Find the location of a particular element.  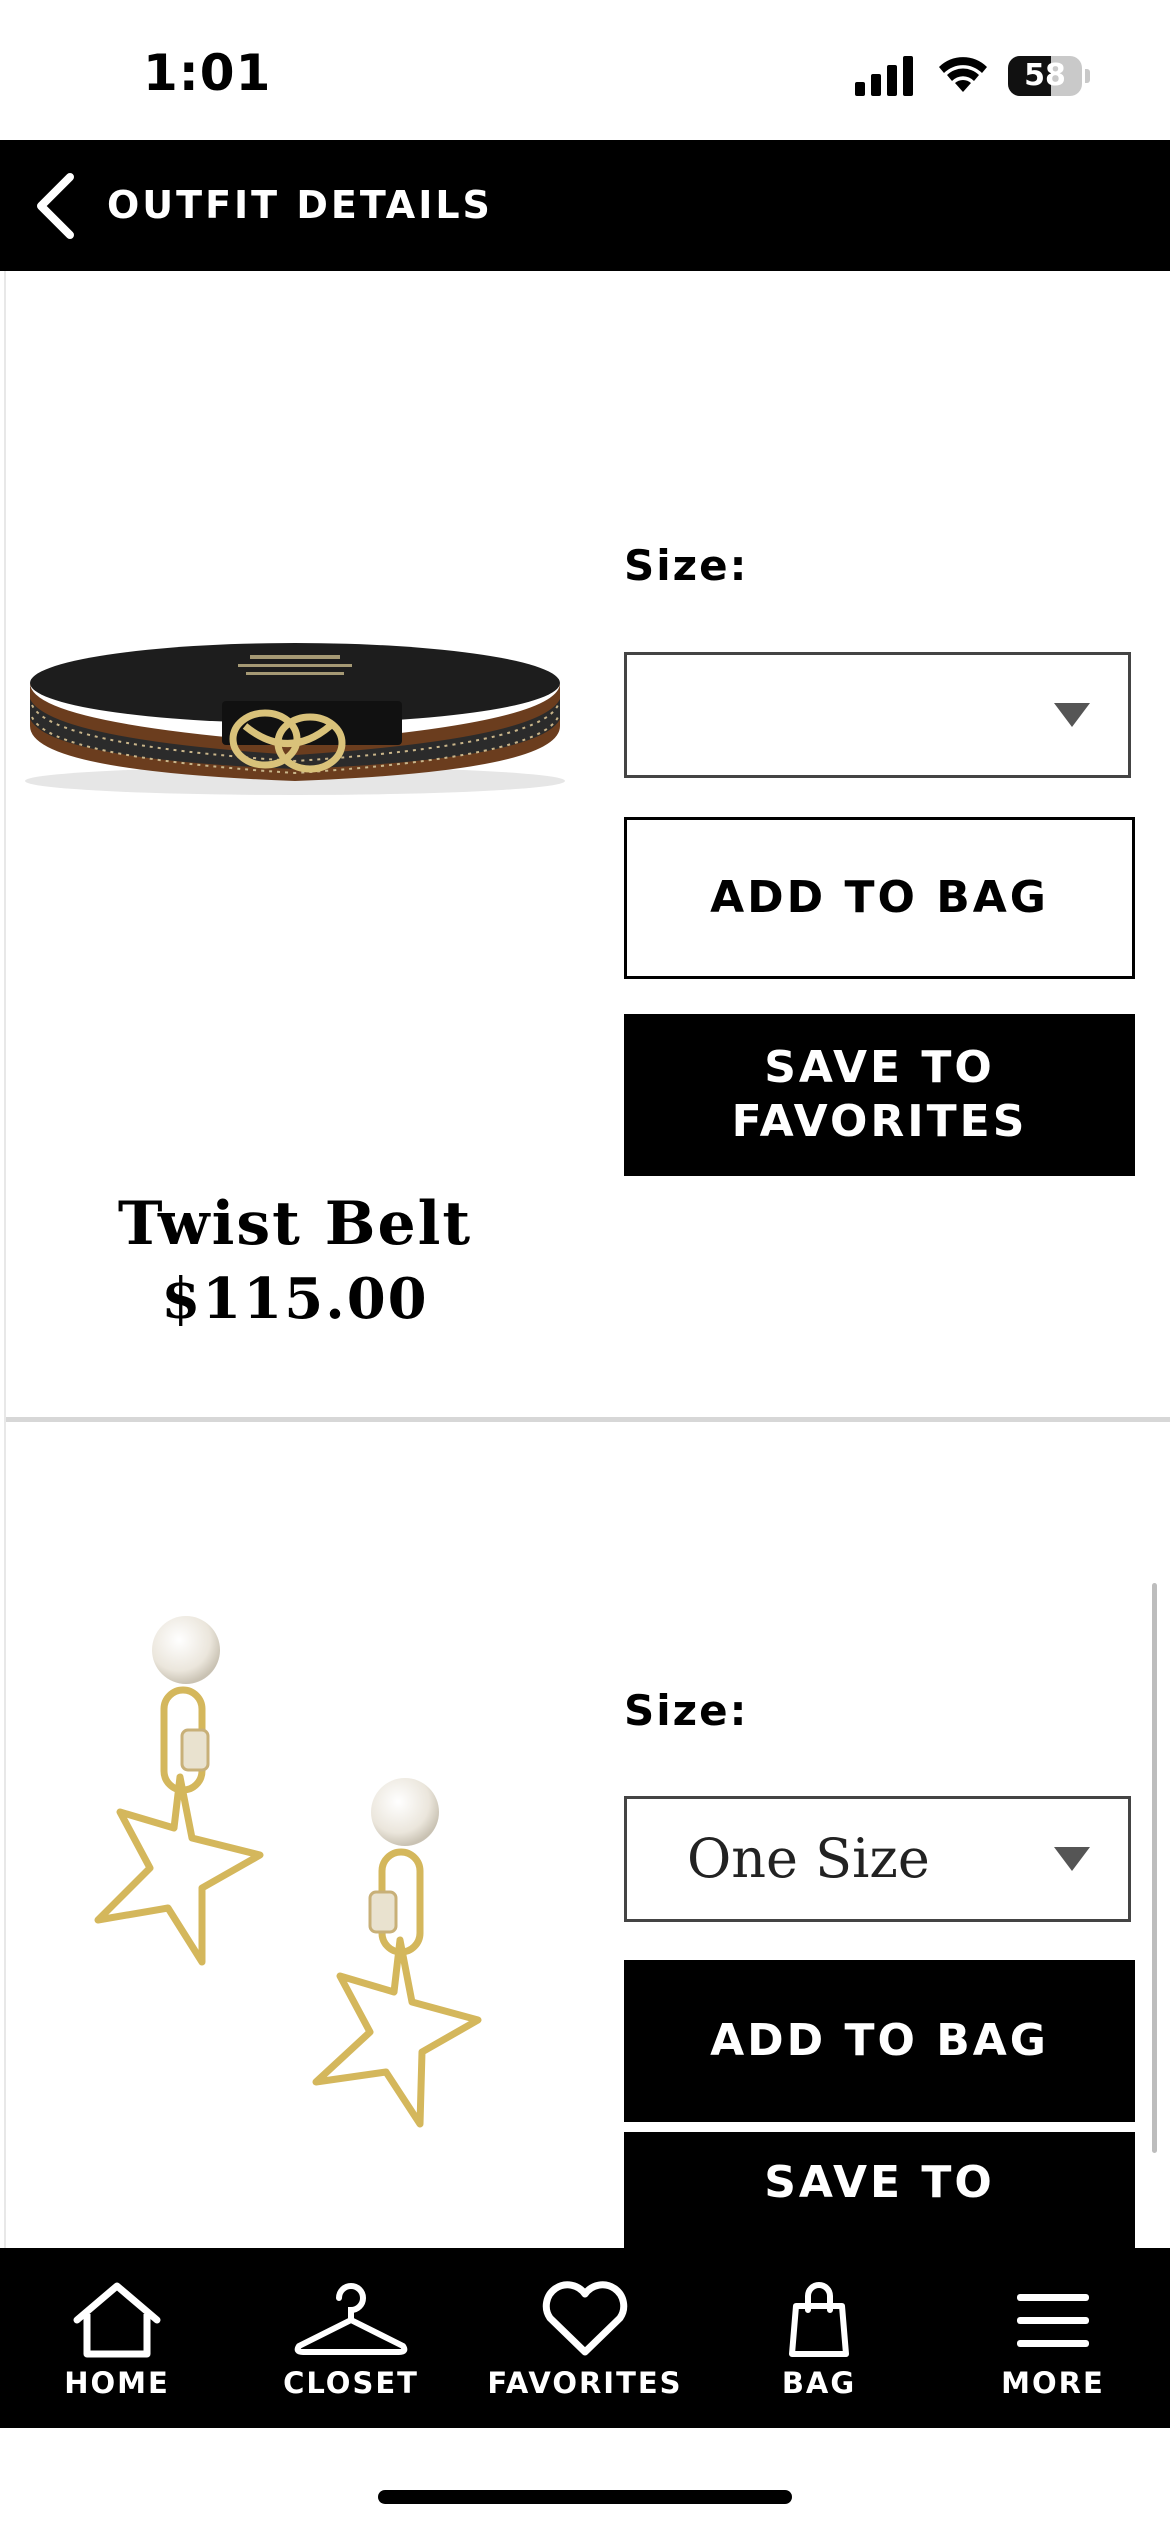

status-time: 1:01 is located at coordinates (207, 73).